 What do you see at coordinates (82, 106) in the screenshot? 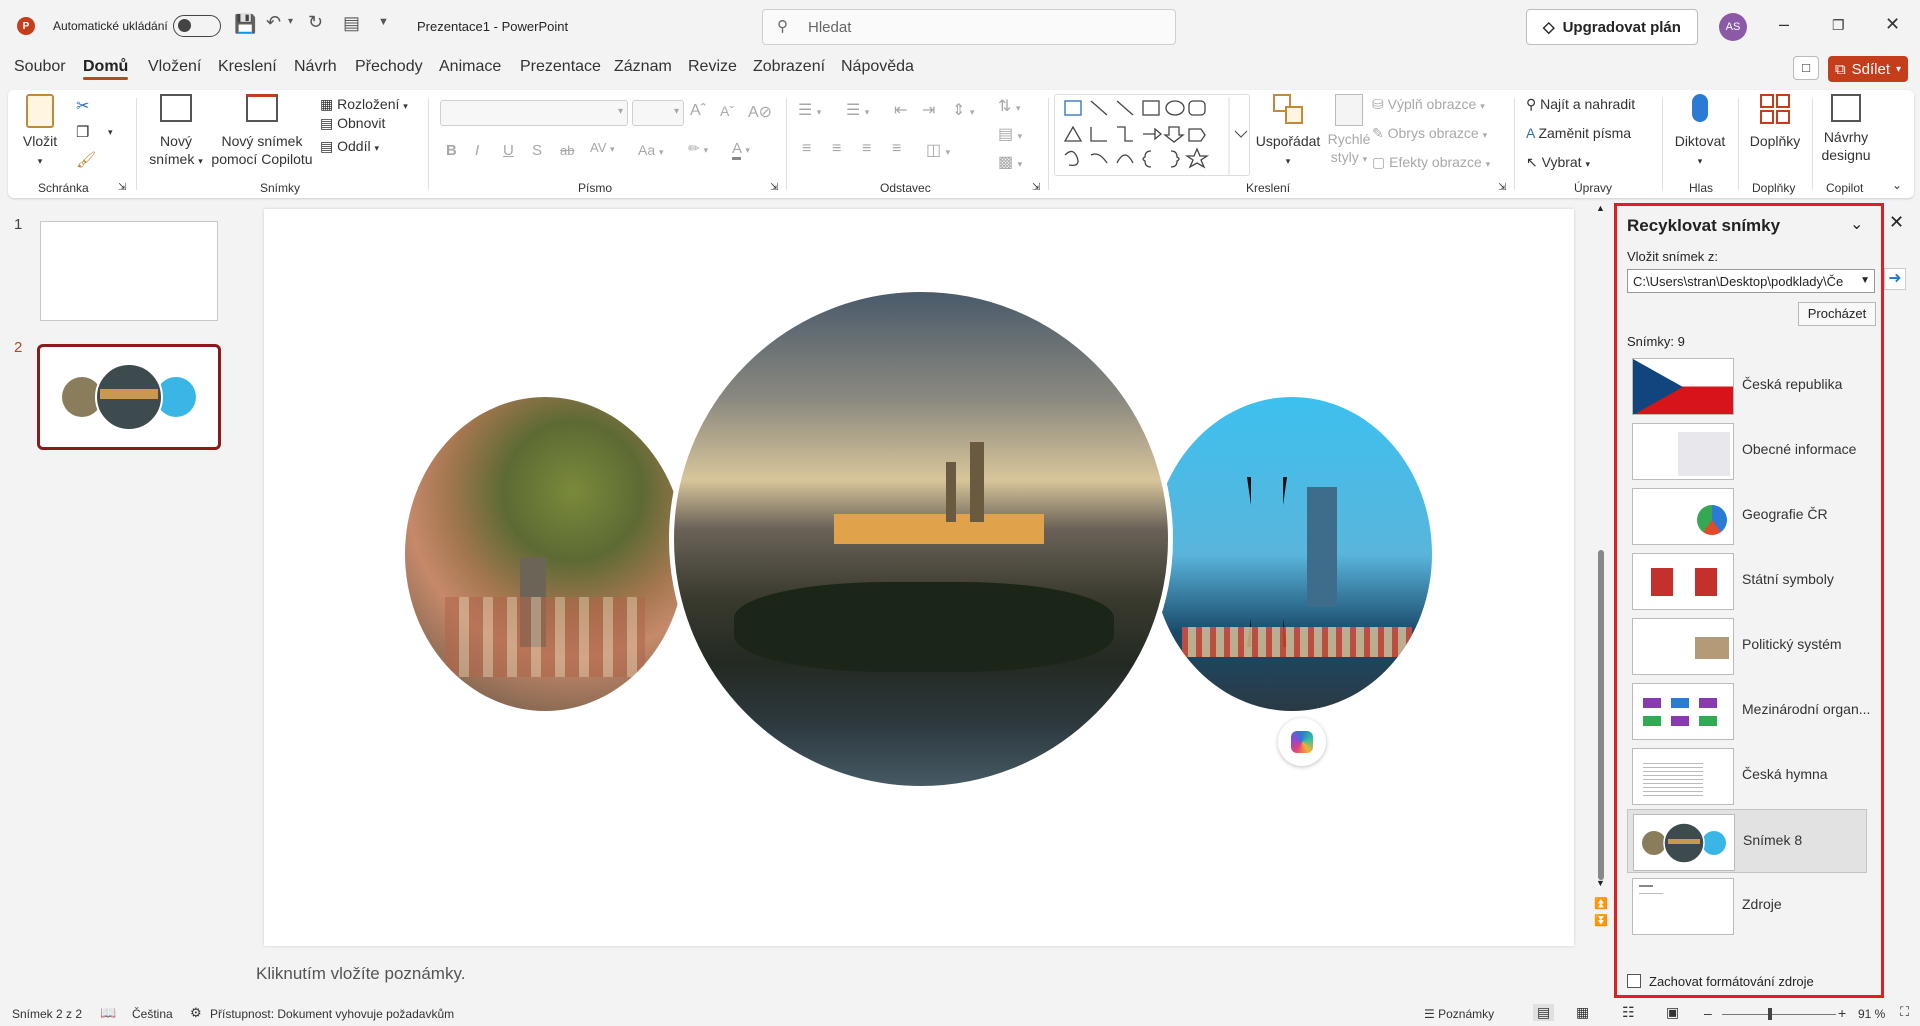
I see `cut-icon: ✂` at bounding box center [82, 106].